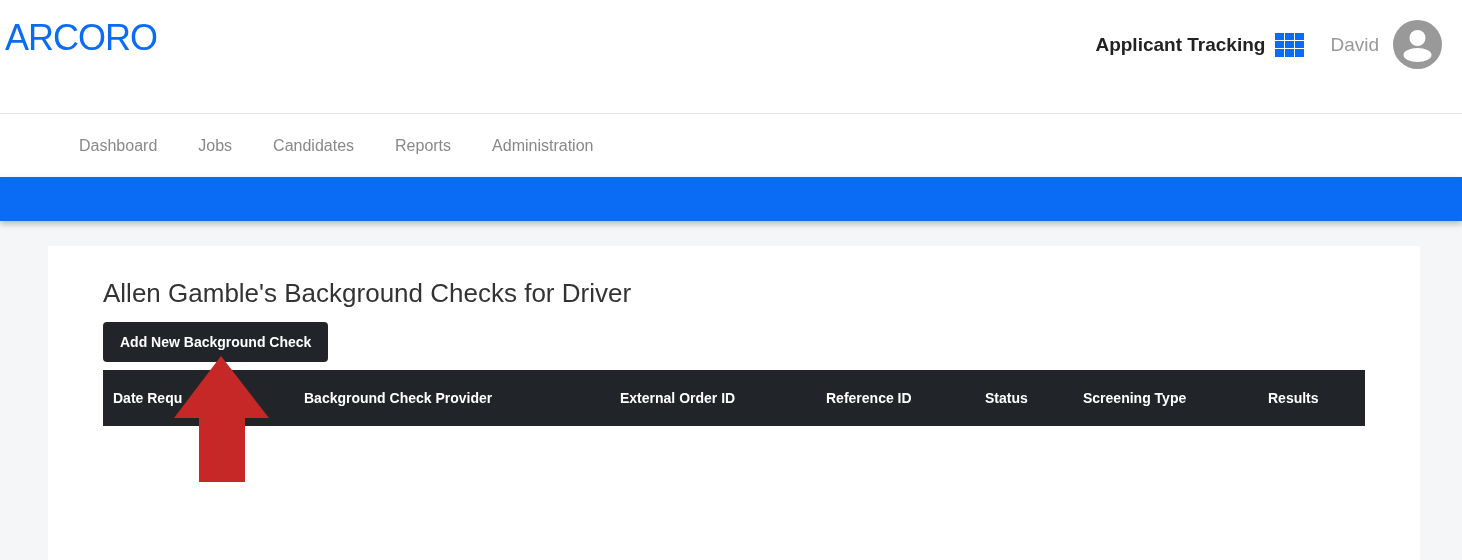  I want to click on nav-link: Administration, so click(543, 145).